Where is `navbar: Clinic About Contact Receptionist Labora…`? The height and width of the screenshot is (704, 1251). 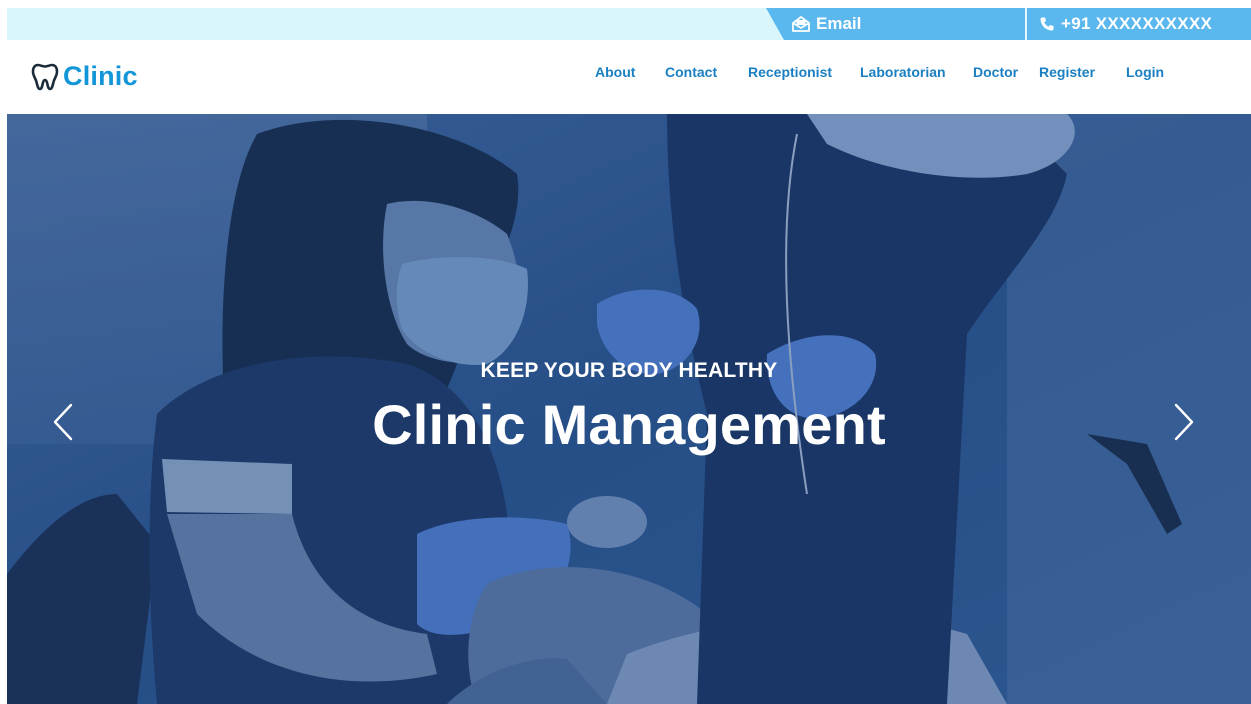
navbar: Clinic About Contact Receptionist Labora… is located at coordinates (629, 77).